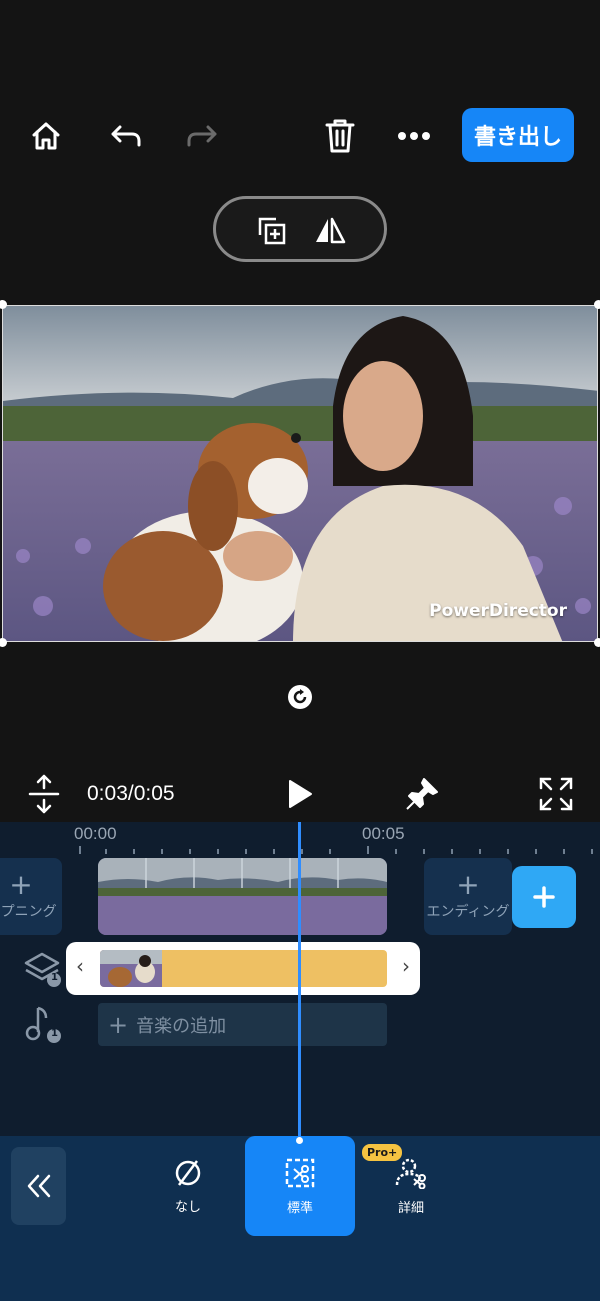 Image resolution: width=600 pixels, height=1301 pixels. What do you see at coordinates (131, 793) in the screenshot?
I see `time-display: 0:03/0:05` at bounding box center [131, 793].